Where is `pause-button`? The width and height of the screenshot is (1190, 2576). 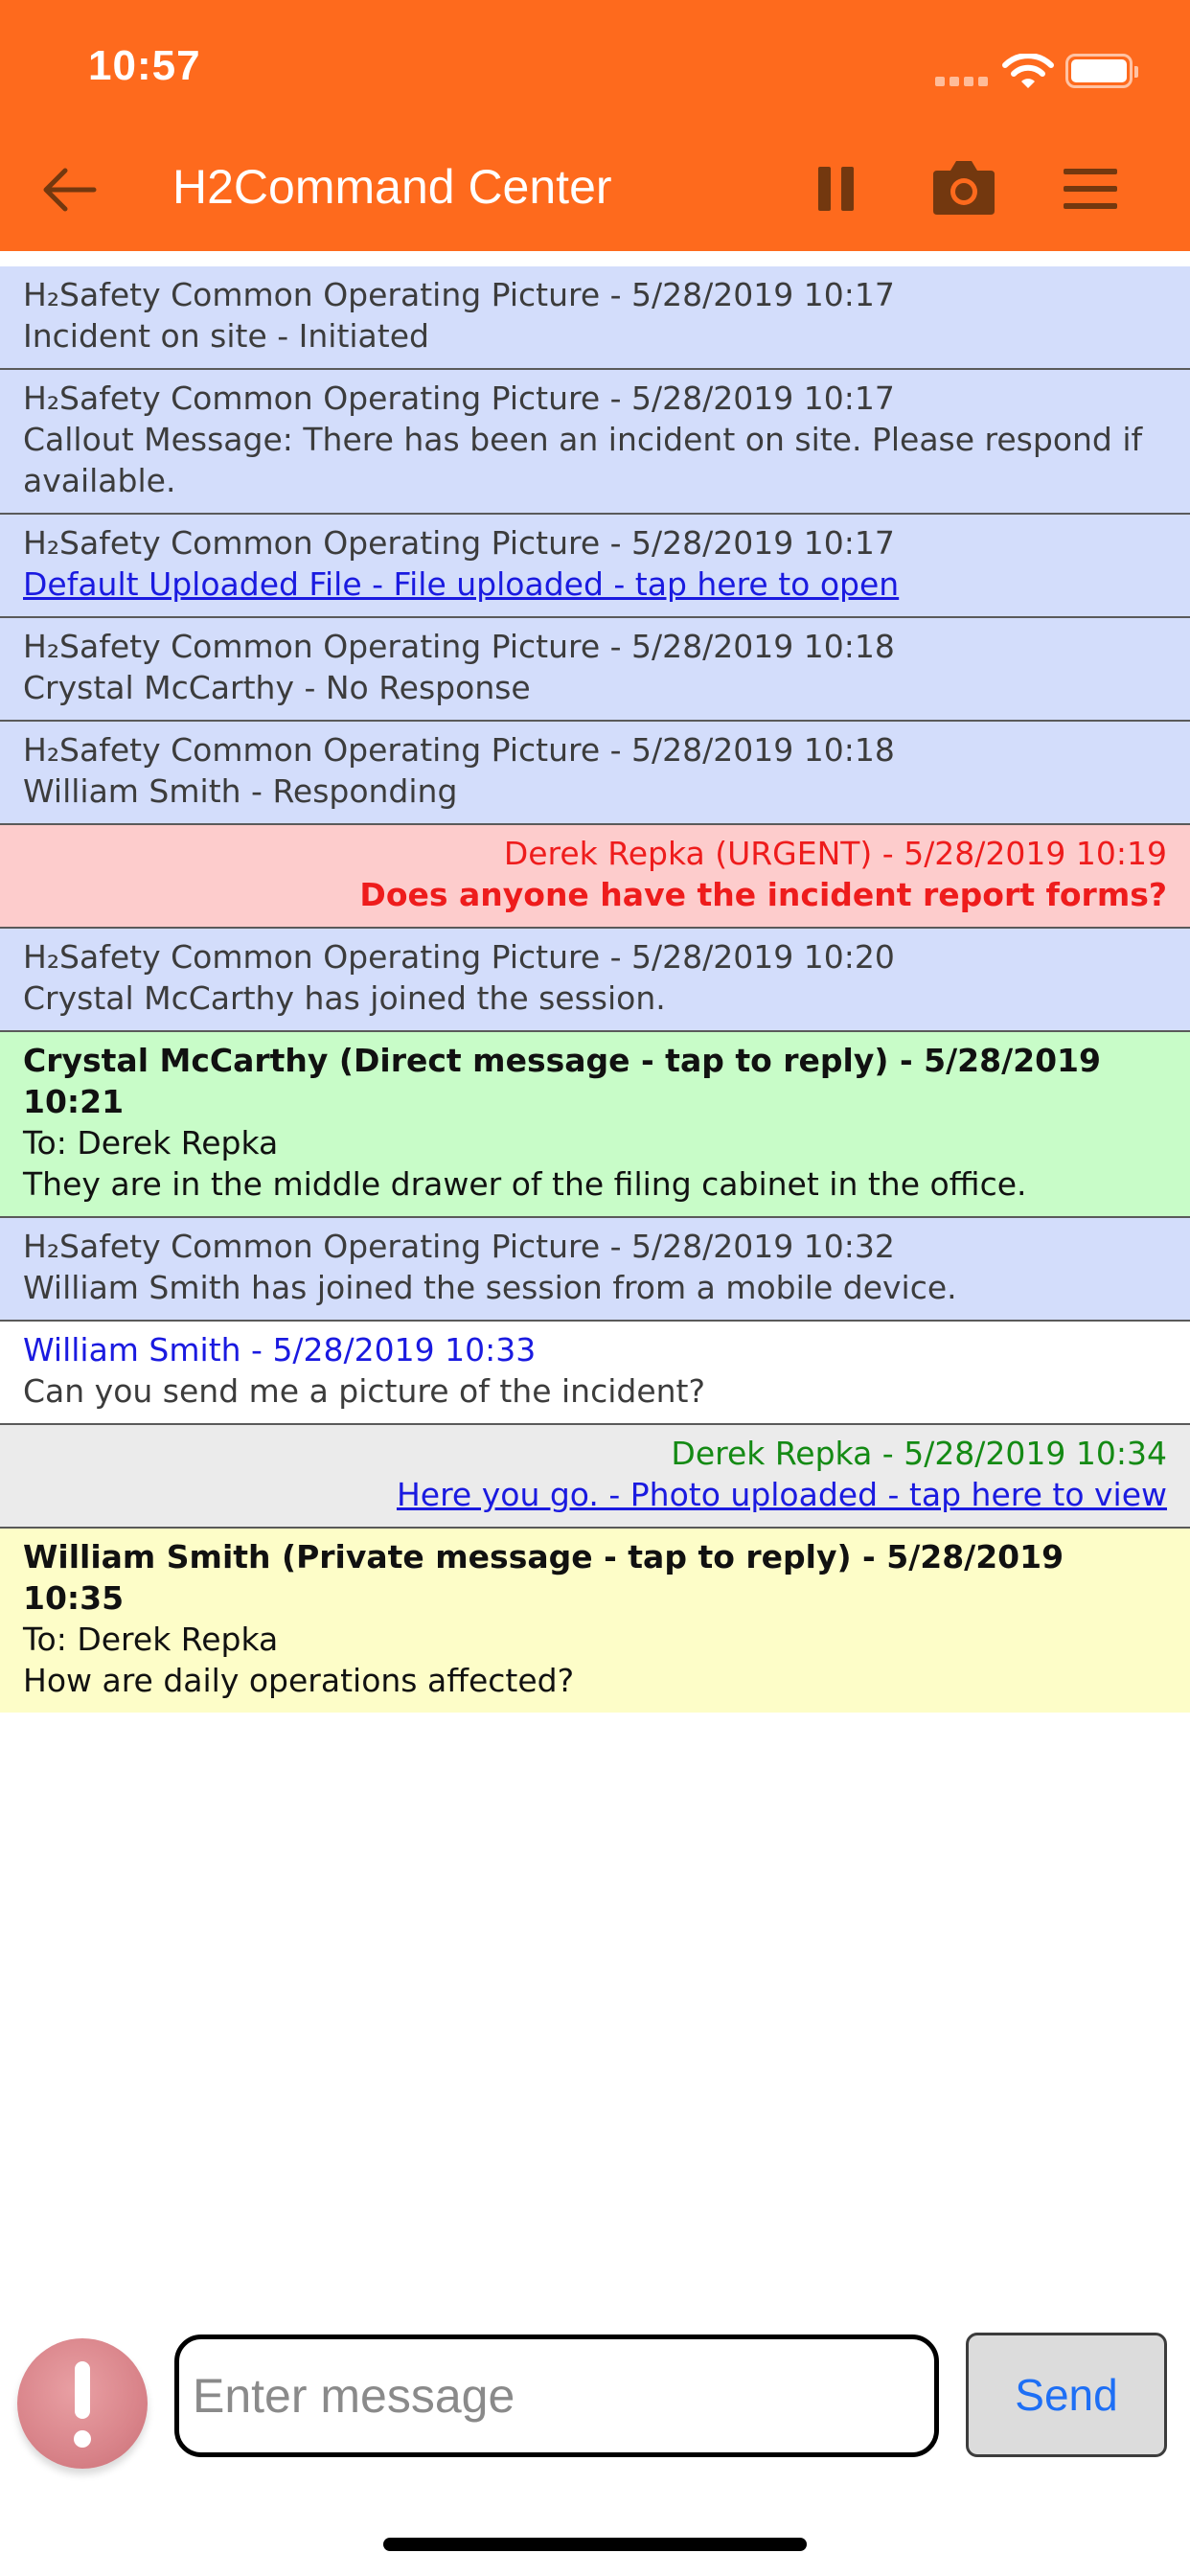 pause-button is located at coordinates (837, 189).